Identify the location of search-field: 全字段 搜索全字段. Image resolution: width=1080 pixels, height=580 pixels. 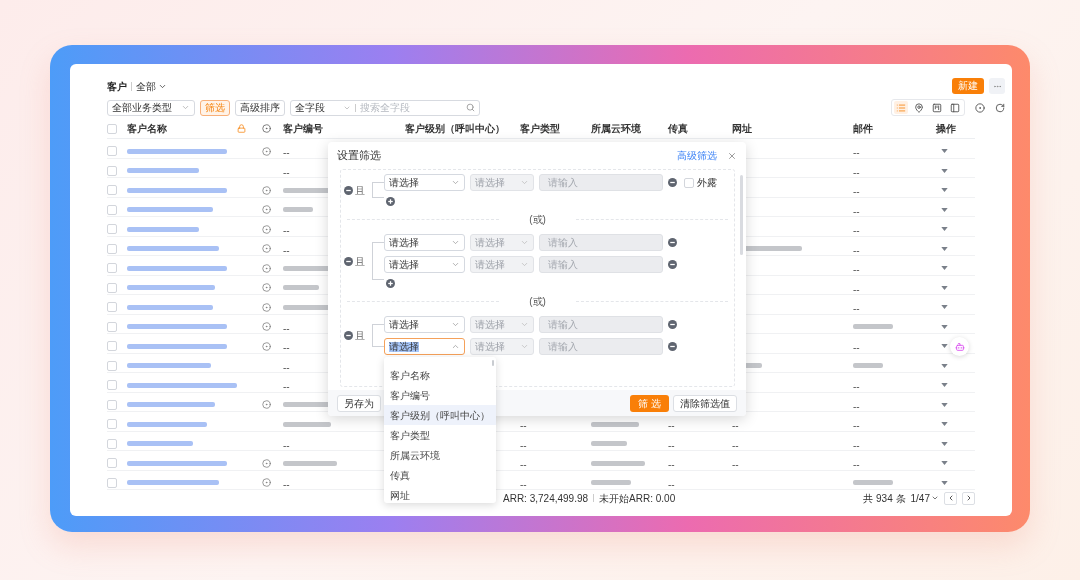
(385, 107).